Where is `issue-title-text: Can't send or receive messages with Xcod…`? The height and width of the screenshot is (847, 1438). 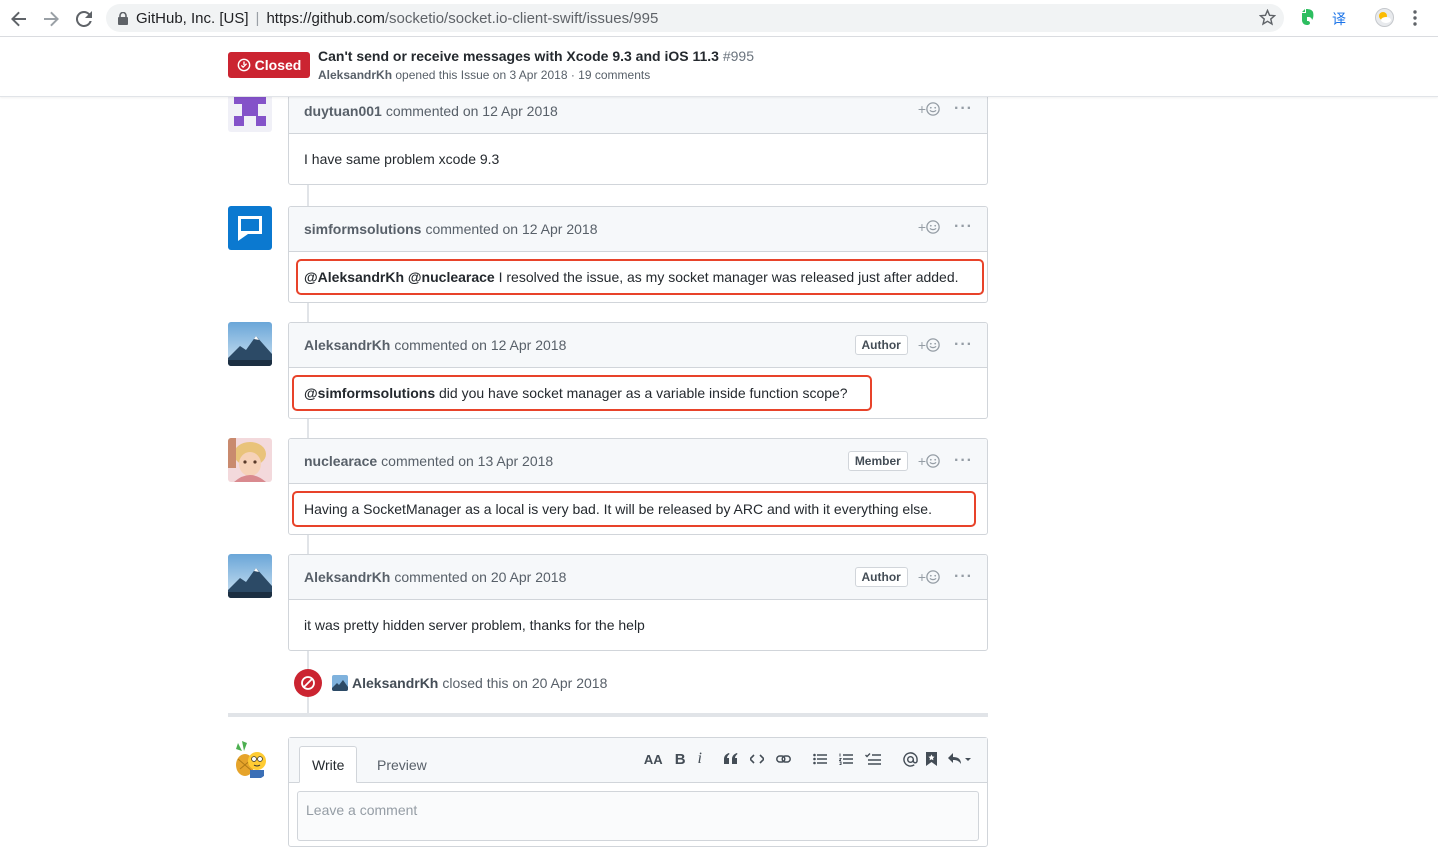
issue-title-text: Can't send or receive messages with Xcod… is located at coordinates (518, 56).